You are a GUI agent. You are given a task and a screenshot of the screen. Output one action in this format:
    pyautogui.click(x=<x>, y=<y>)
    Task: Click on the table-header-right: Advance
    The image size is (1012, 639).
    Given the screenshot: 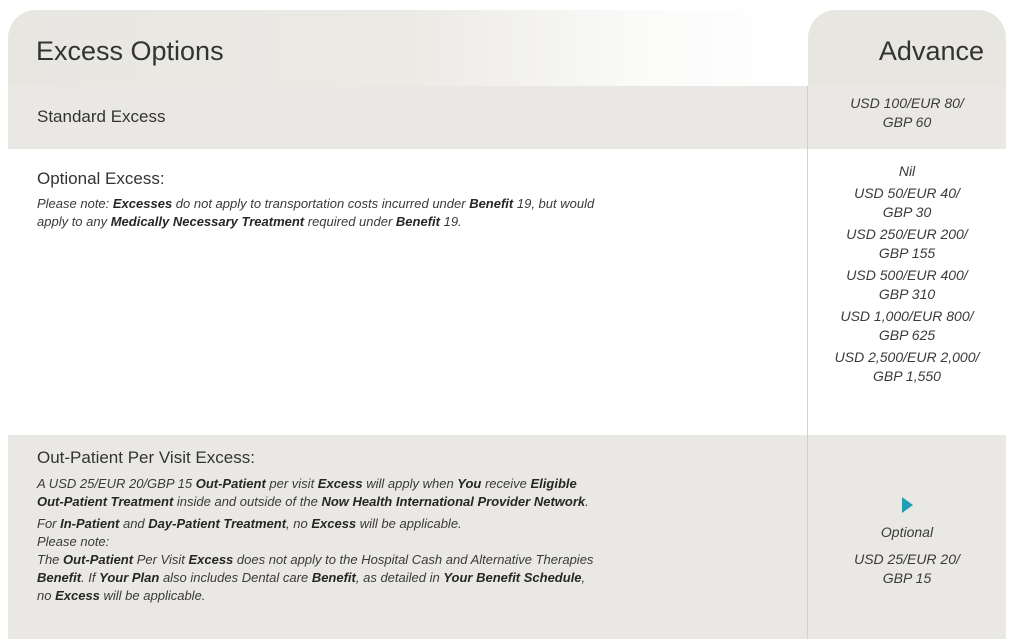 What is the action you would take?
    pyautogui.click(x=907, y=48)
    